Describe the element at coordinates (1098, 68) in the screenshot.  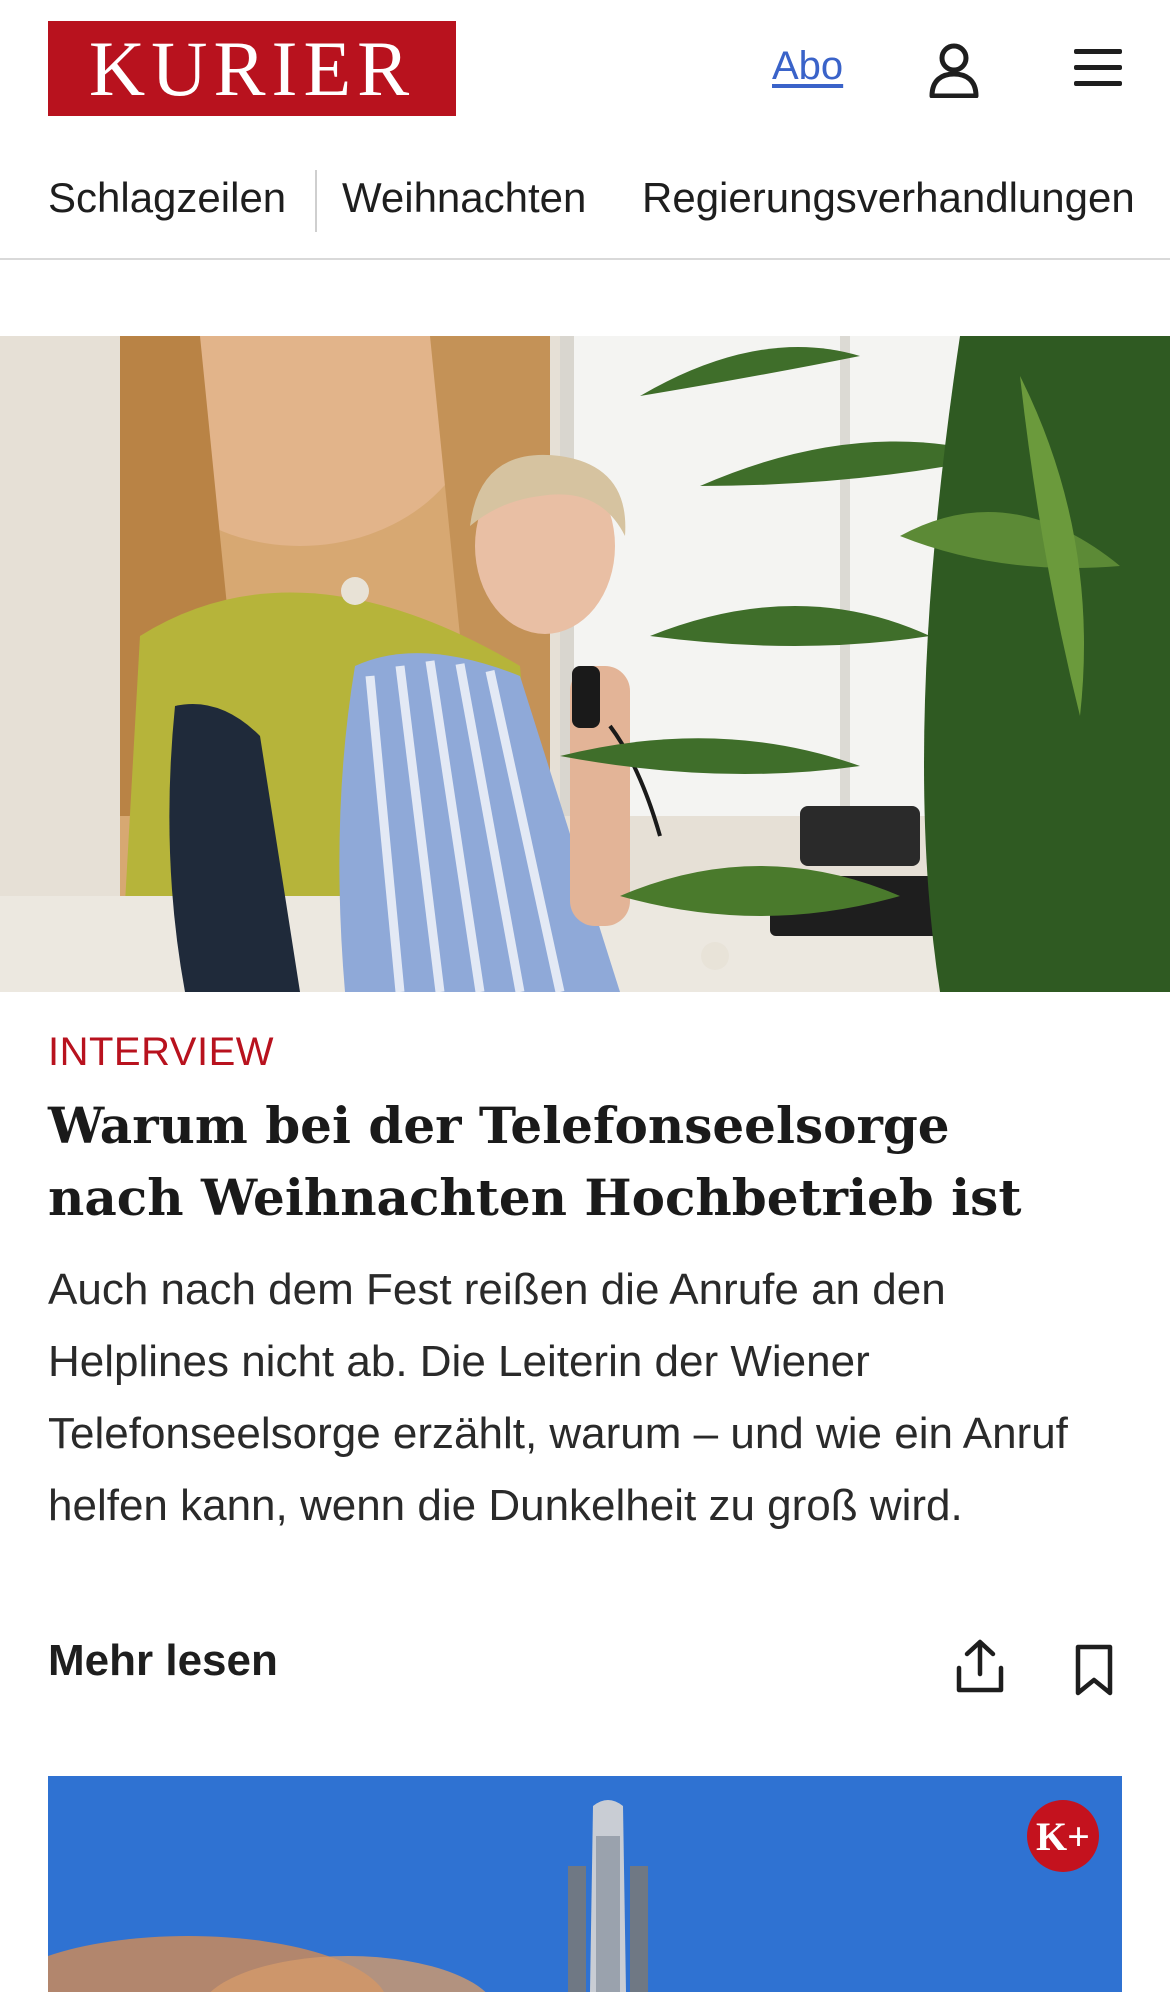
I see `menu-icon` at that location.